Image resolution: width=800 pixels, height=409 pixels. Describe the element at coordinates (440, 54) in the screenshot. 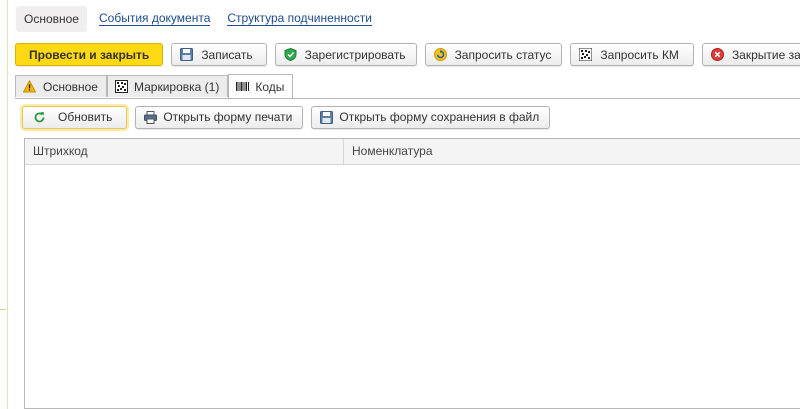

I see `refresh-status-icon` at that location.